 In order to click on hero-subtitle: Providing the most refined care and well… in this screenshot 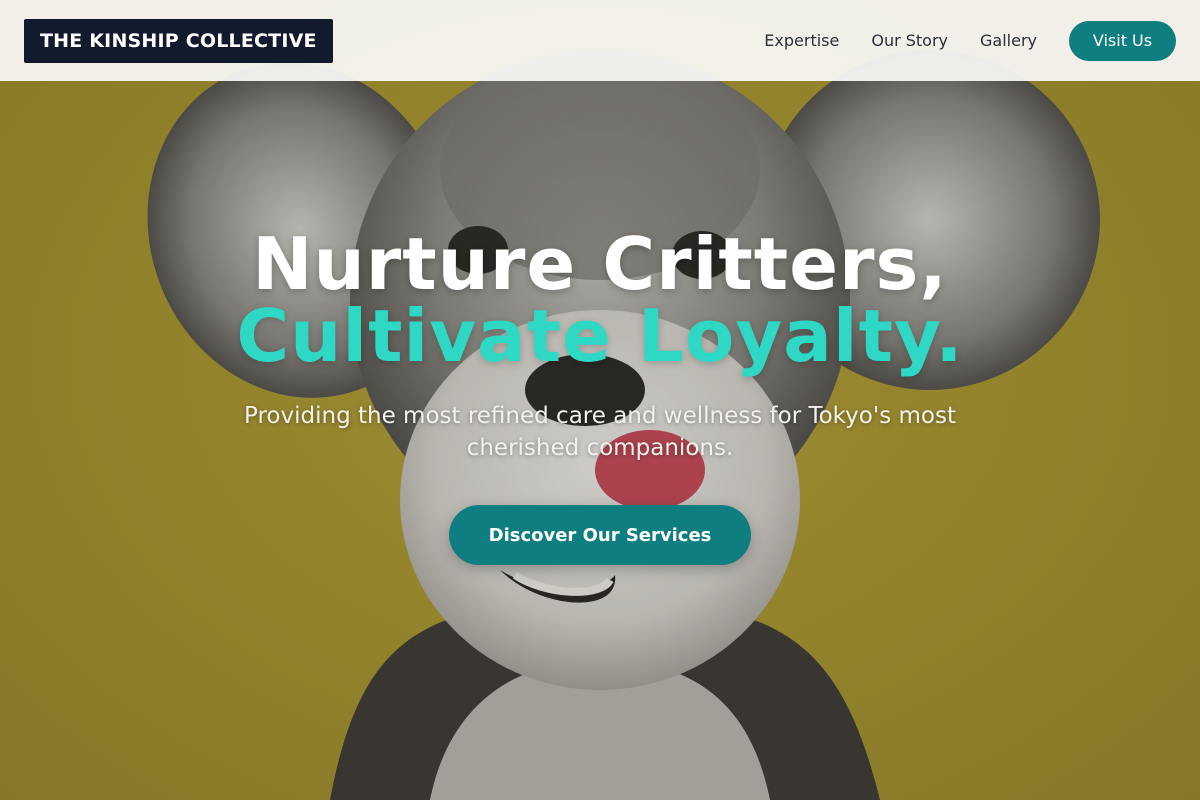, I will do `click(600, 432)`.